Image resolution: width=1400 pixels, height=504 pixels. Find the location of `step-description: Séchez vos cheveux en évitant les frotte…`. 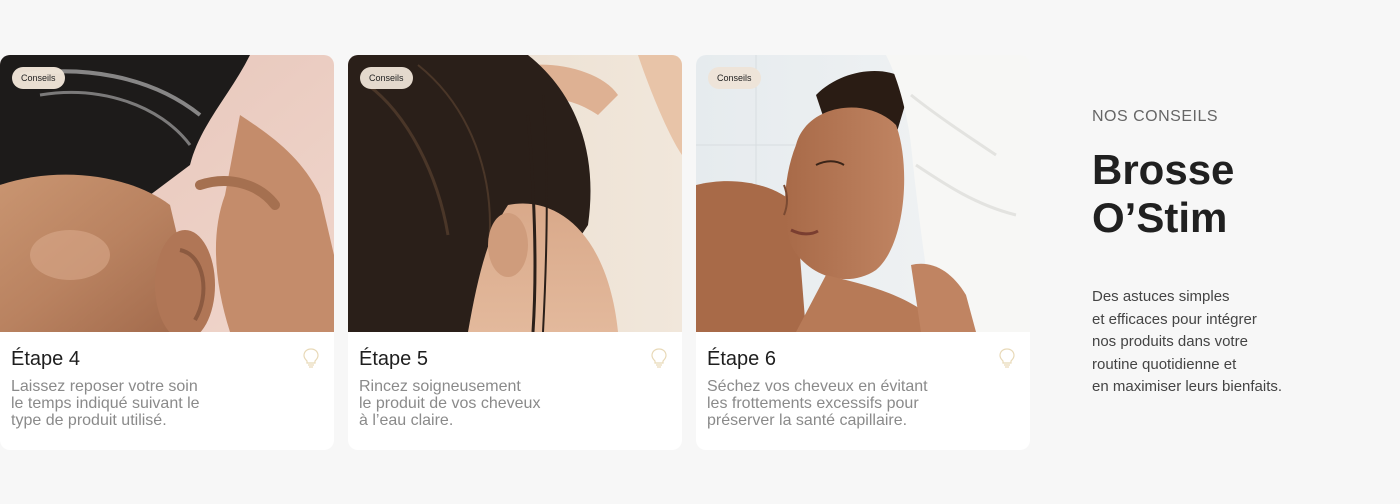

step-description: Séchez vos cheveux en évitant les frotte… is located at coordinates (817, 403).